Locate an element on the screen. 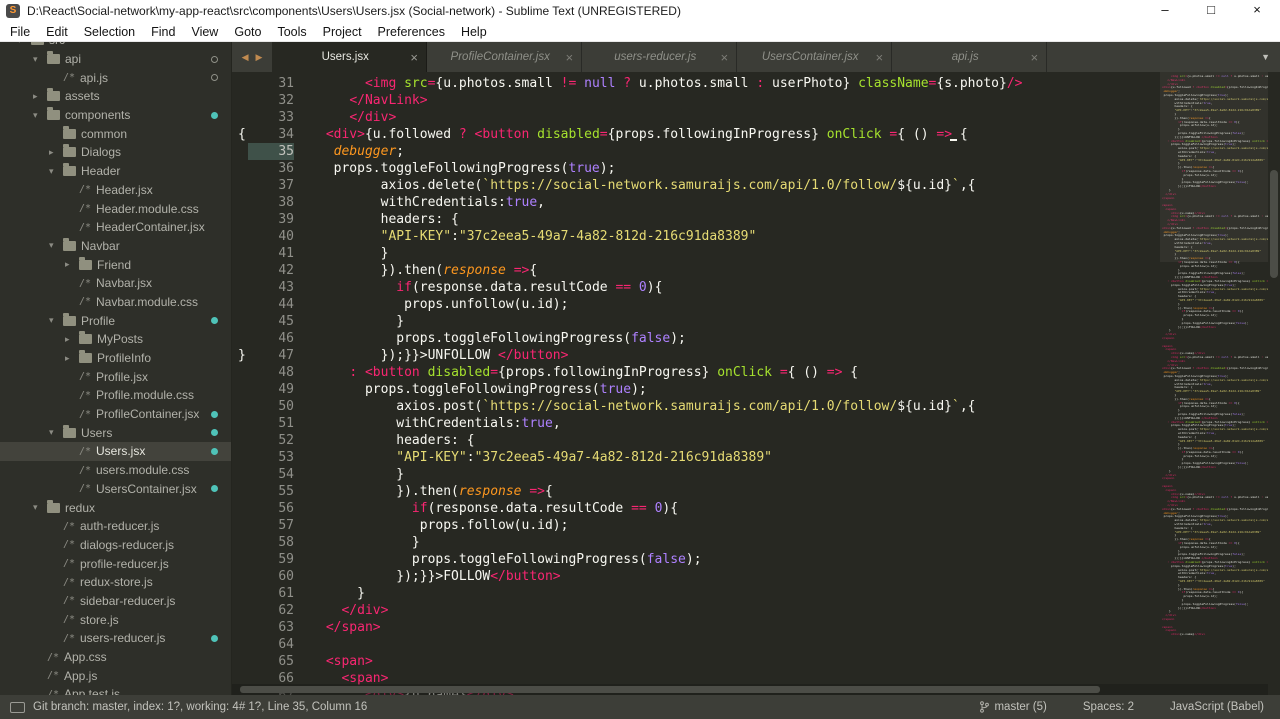  sidebar-item-src: ▾ src is located at coordinates (115, 46).